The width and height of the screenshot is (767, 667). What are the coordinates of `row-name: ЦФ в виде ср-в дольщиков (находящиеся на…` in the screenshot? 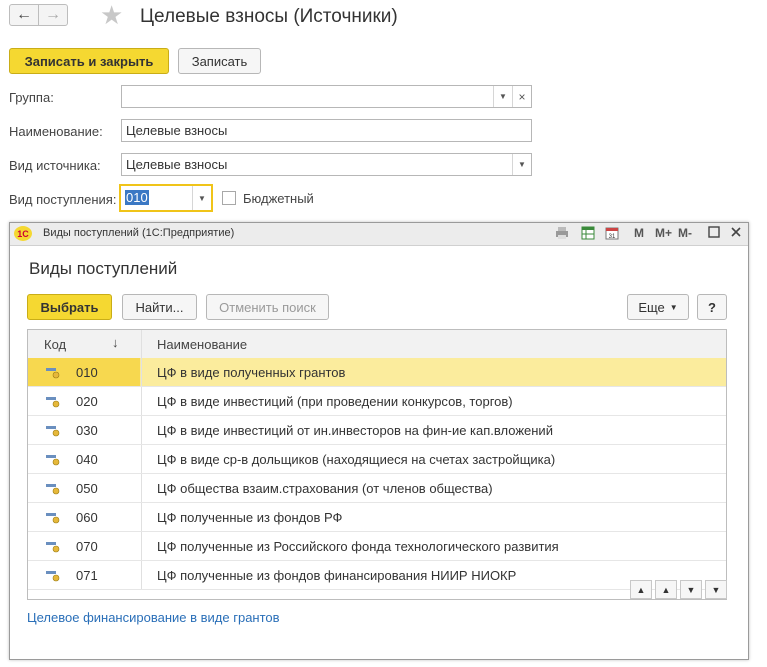 It's located at (356, 459).